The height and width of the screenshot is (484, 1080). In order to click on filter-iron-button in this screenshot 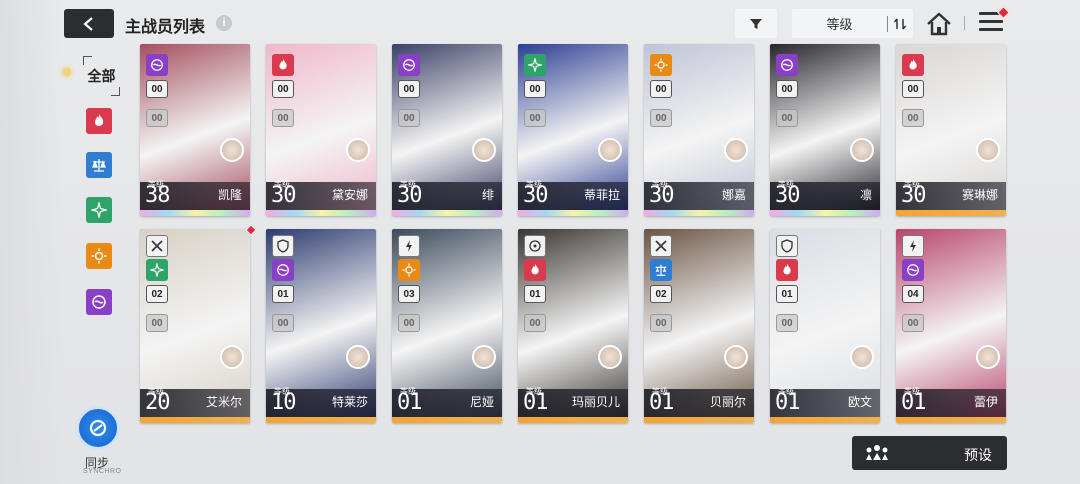, I will do `click(99, 302)`.